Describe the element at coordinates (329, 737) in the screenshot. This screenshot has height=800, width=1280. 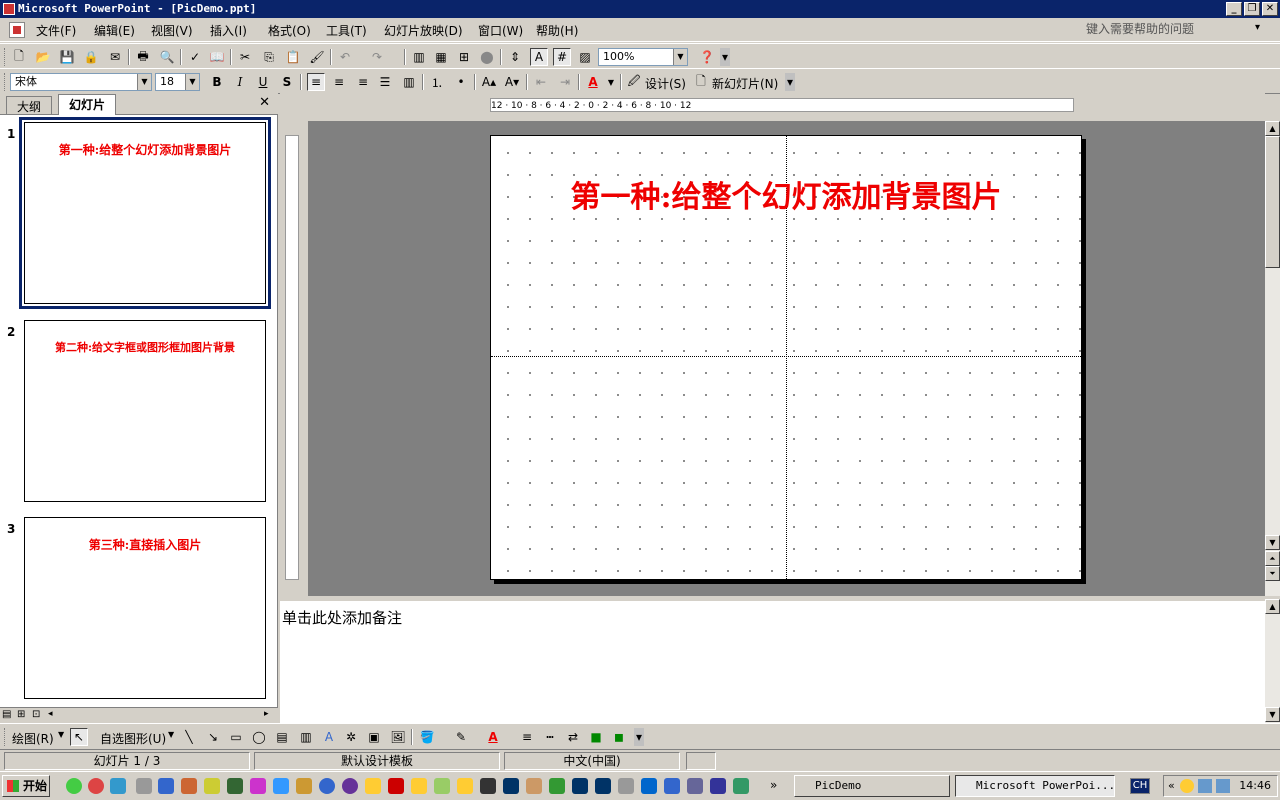
I see `wordart-icon: A` at that location.